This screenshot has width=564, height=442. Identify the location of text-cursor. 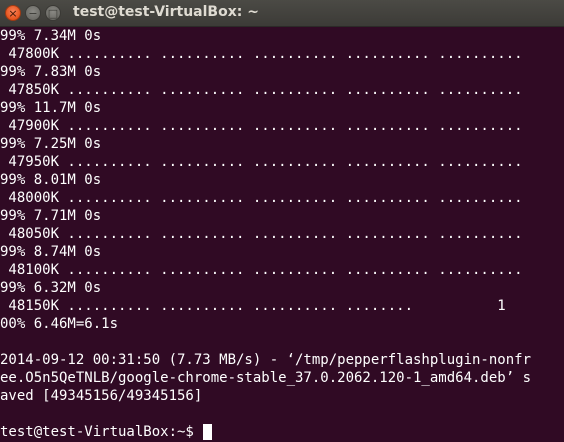
(207, 432).